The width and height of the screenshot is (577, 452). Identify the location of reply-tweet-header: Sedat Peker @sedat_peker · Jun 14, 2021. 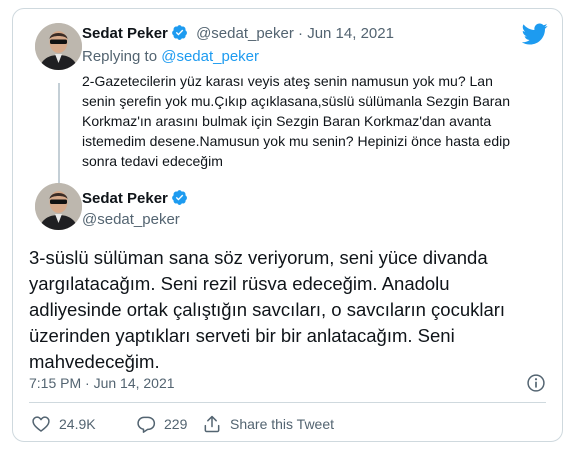
(238, 34).